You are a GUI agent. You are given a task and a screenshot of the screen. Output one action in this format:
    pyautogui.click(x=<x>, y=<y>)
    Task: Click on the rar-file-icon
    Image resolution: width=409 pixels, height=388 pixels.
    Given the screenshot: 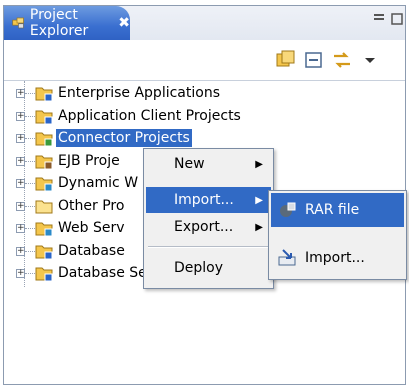 What is the action you would take?
    pyautogui.click(x=288, y=209)
    